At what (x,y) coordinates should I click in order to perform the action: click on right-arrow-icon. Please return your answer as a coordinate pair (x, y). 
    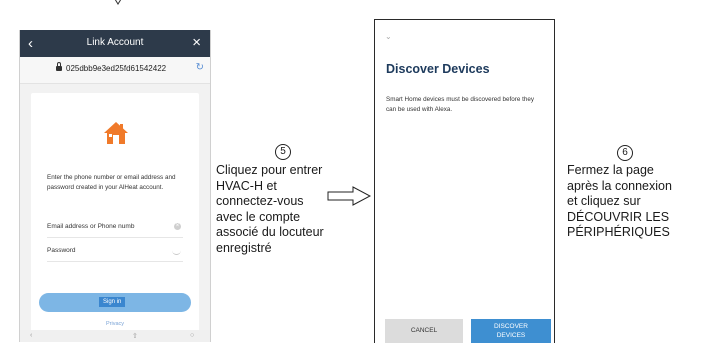
    Looking at the image, I should click on (349, 196).